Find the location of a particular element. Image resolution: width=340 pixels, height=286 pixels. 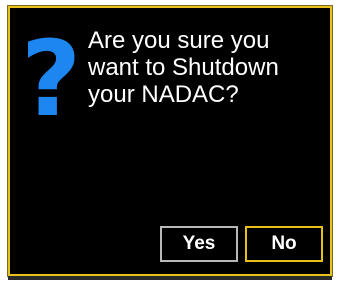

yes-button-label: Yes is located at coordinates (199, 243).